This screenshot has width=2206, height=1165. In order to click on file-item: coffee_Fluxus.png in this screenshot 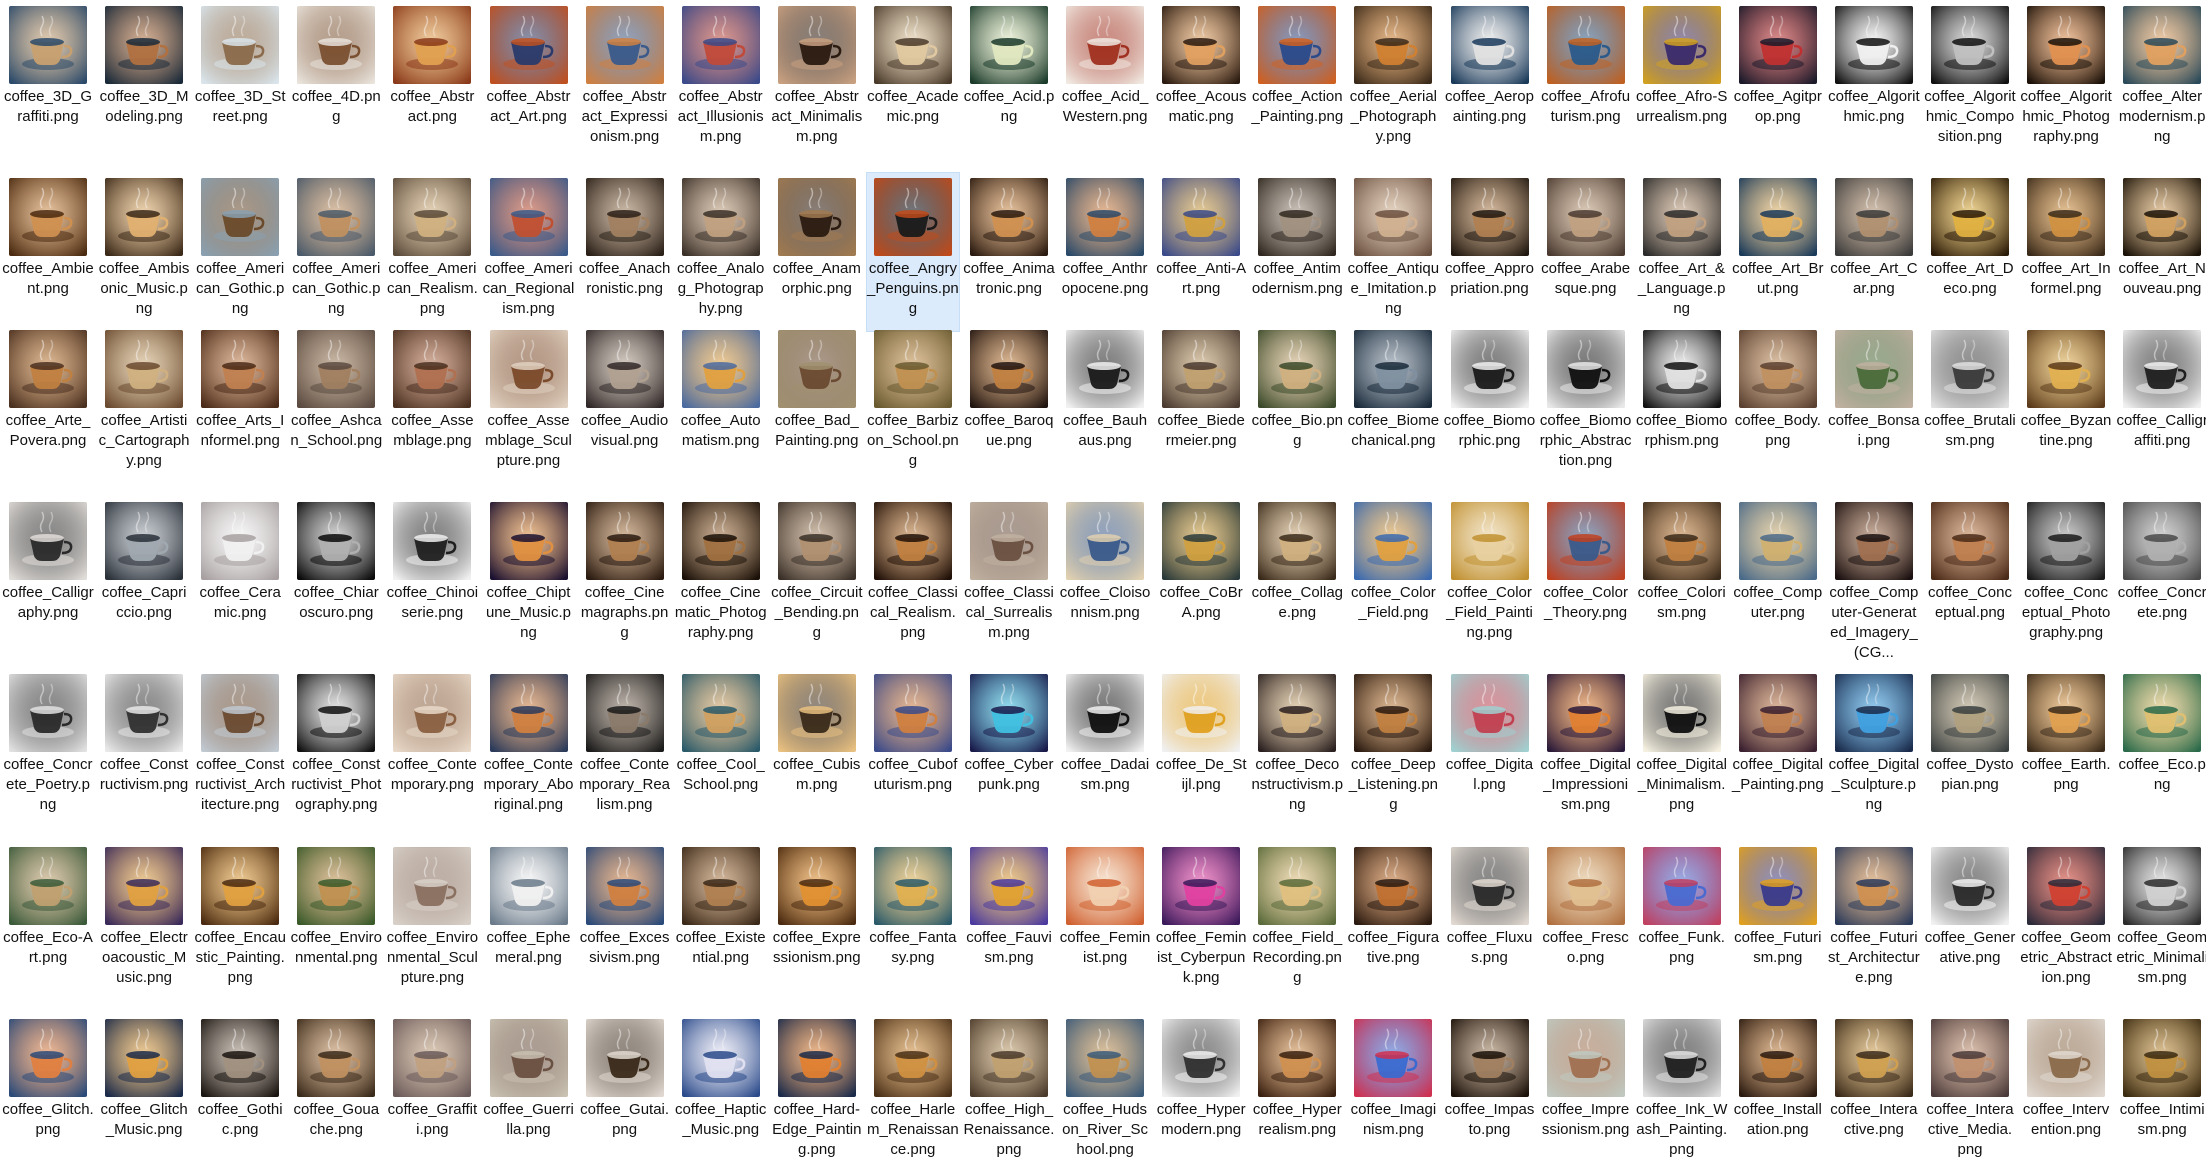, I will do `click(1490, 904)`.